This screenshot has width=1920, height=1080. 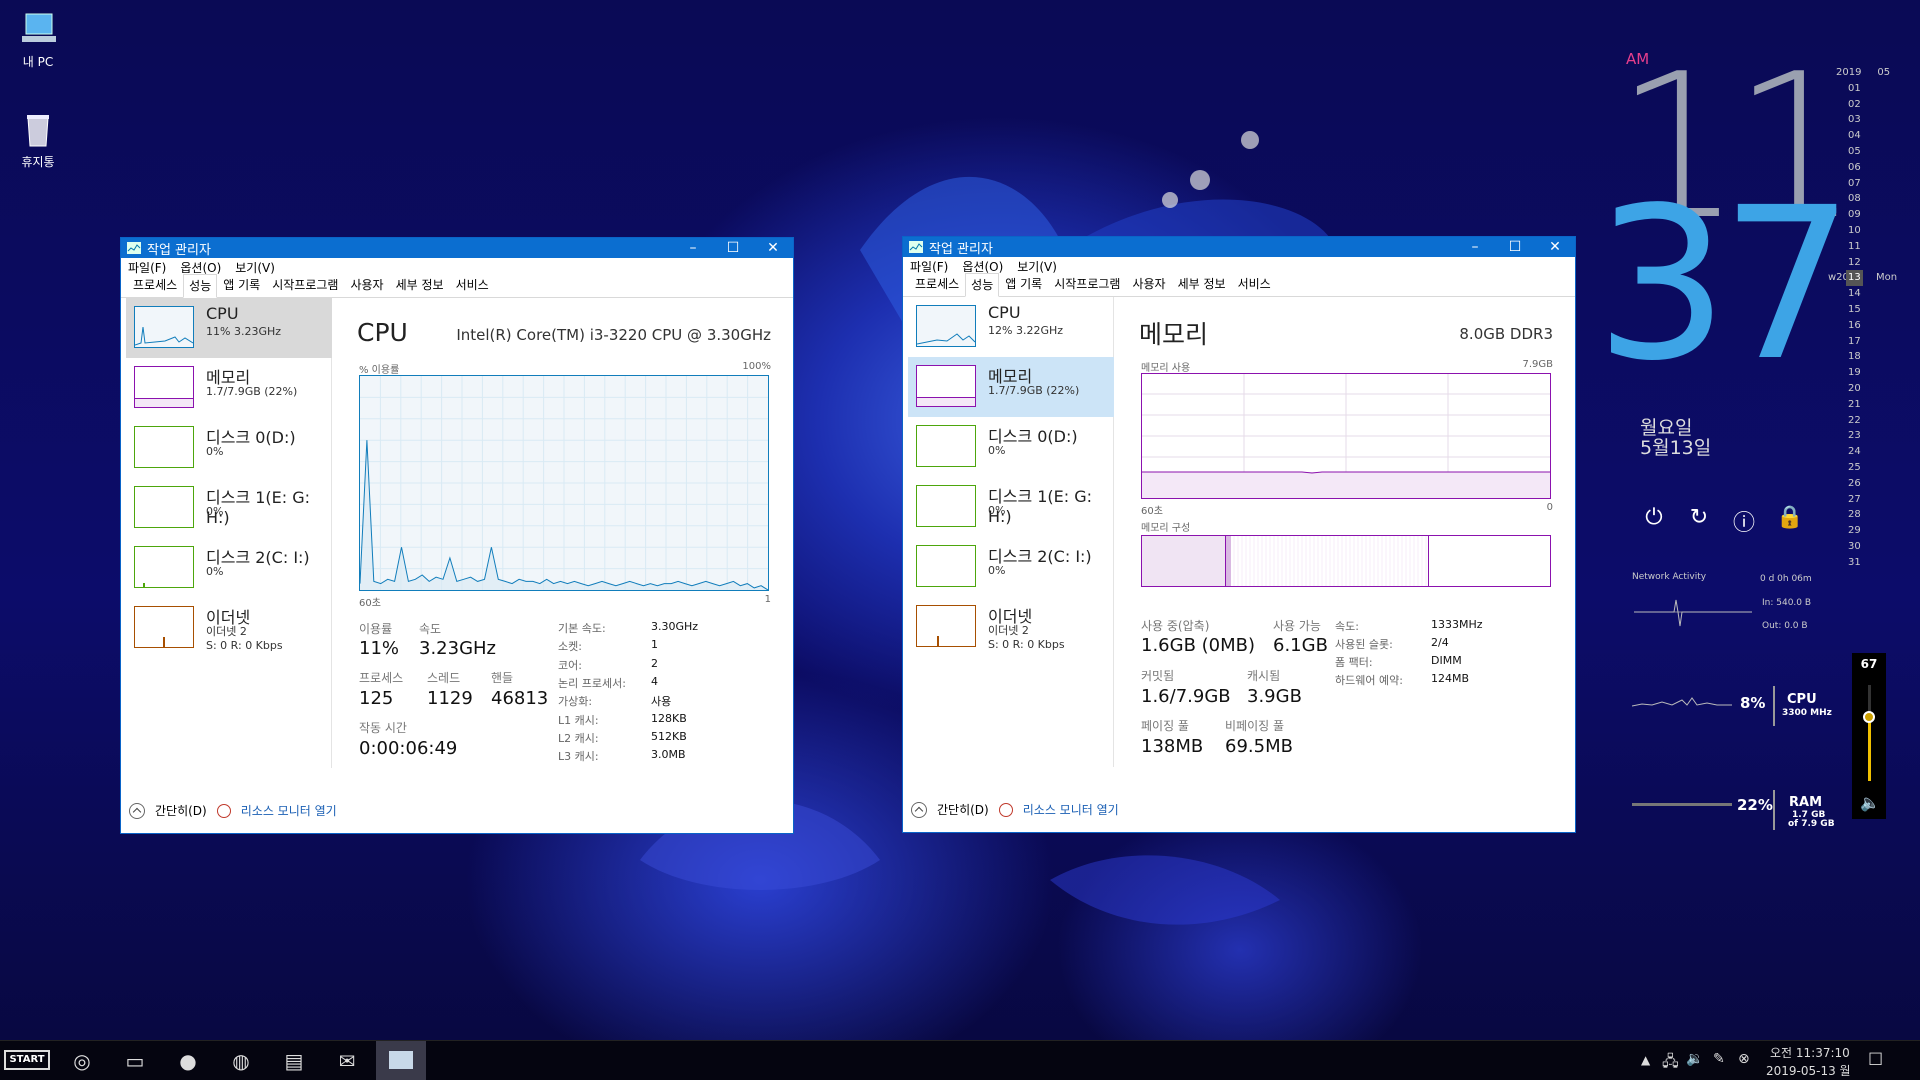 I want to click on notification-icon: ☐, so click(x=1875, y=1060).